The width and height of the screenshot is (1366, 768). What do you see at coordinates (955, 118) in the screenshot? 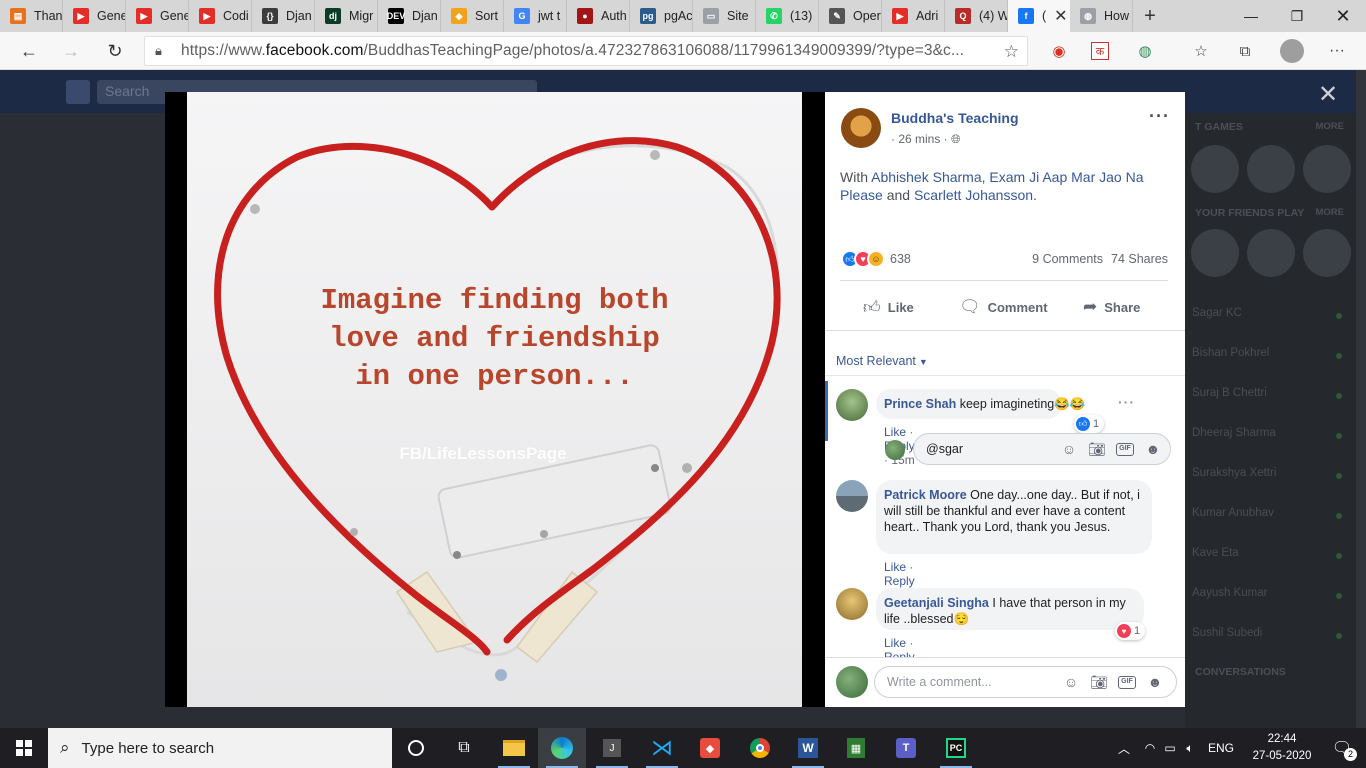
I see `page-name-link: Buddha's Teaching` at bounding box center [955, 118].